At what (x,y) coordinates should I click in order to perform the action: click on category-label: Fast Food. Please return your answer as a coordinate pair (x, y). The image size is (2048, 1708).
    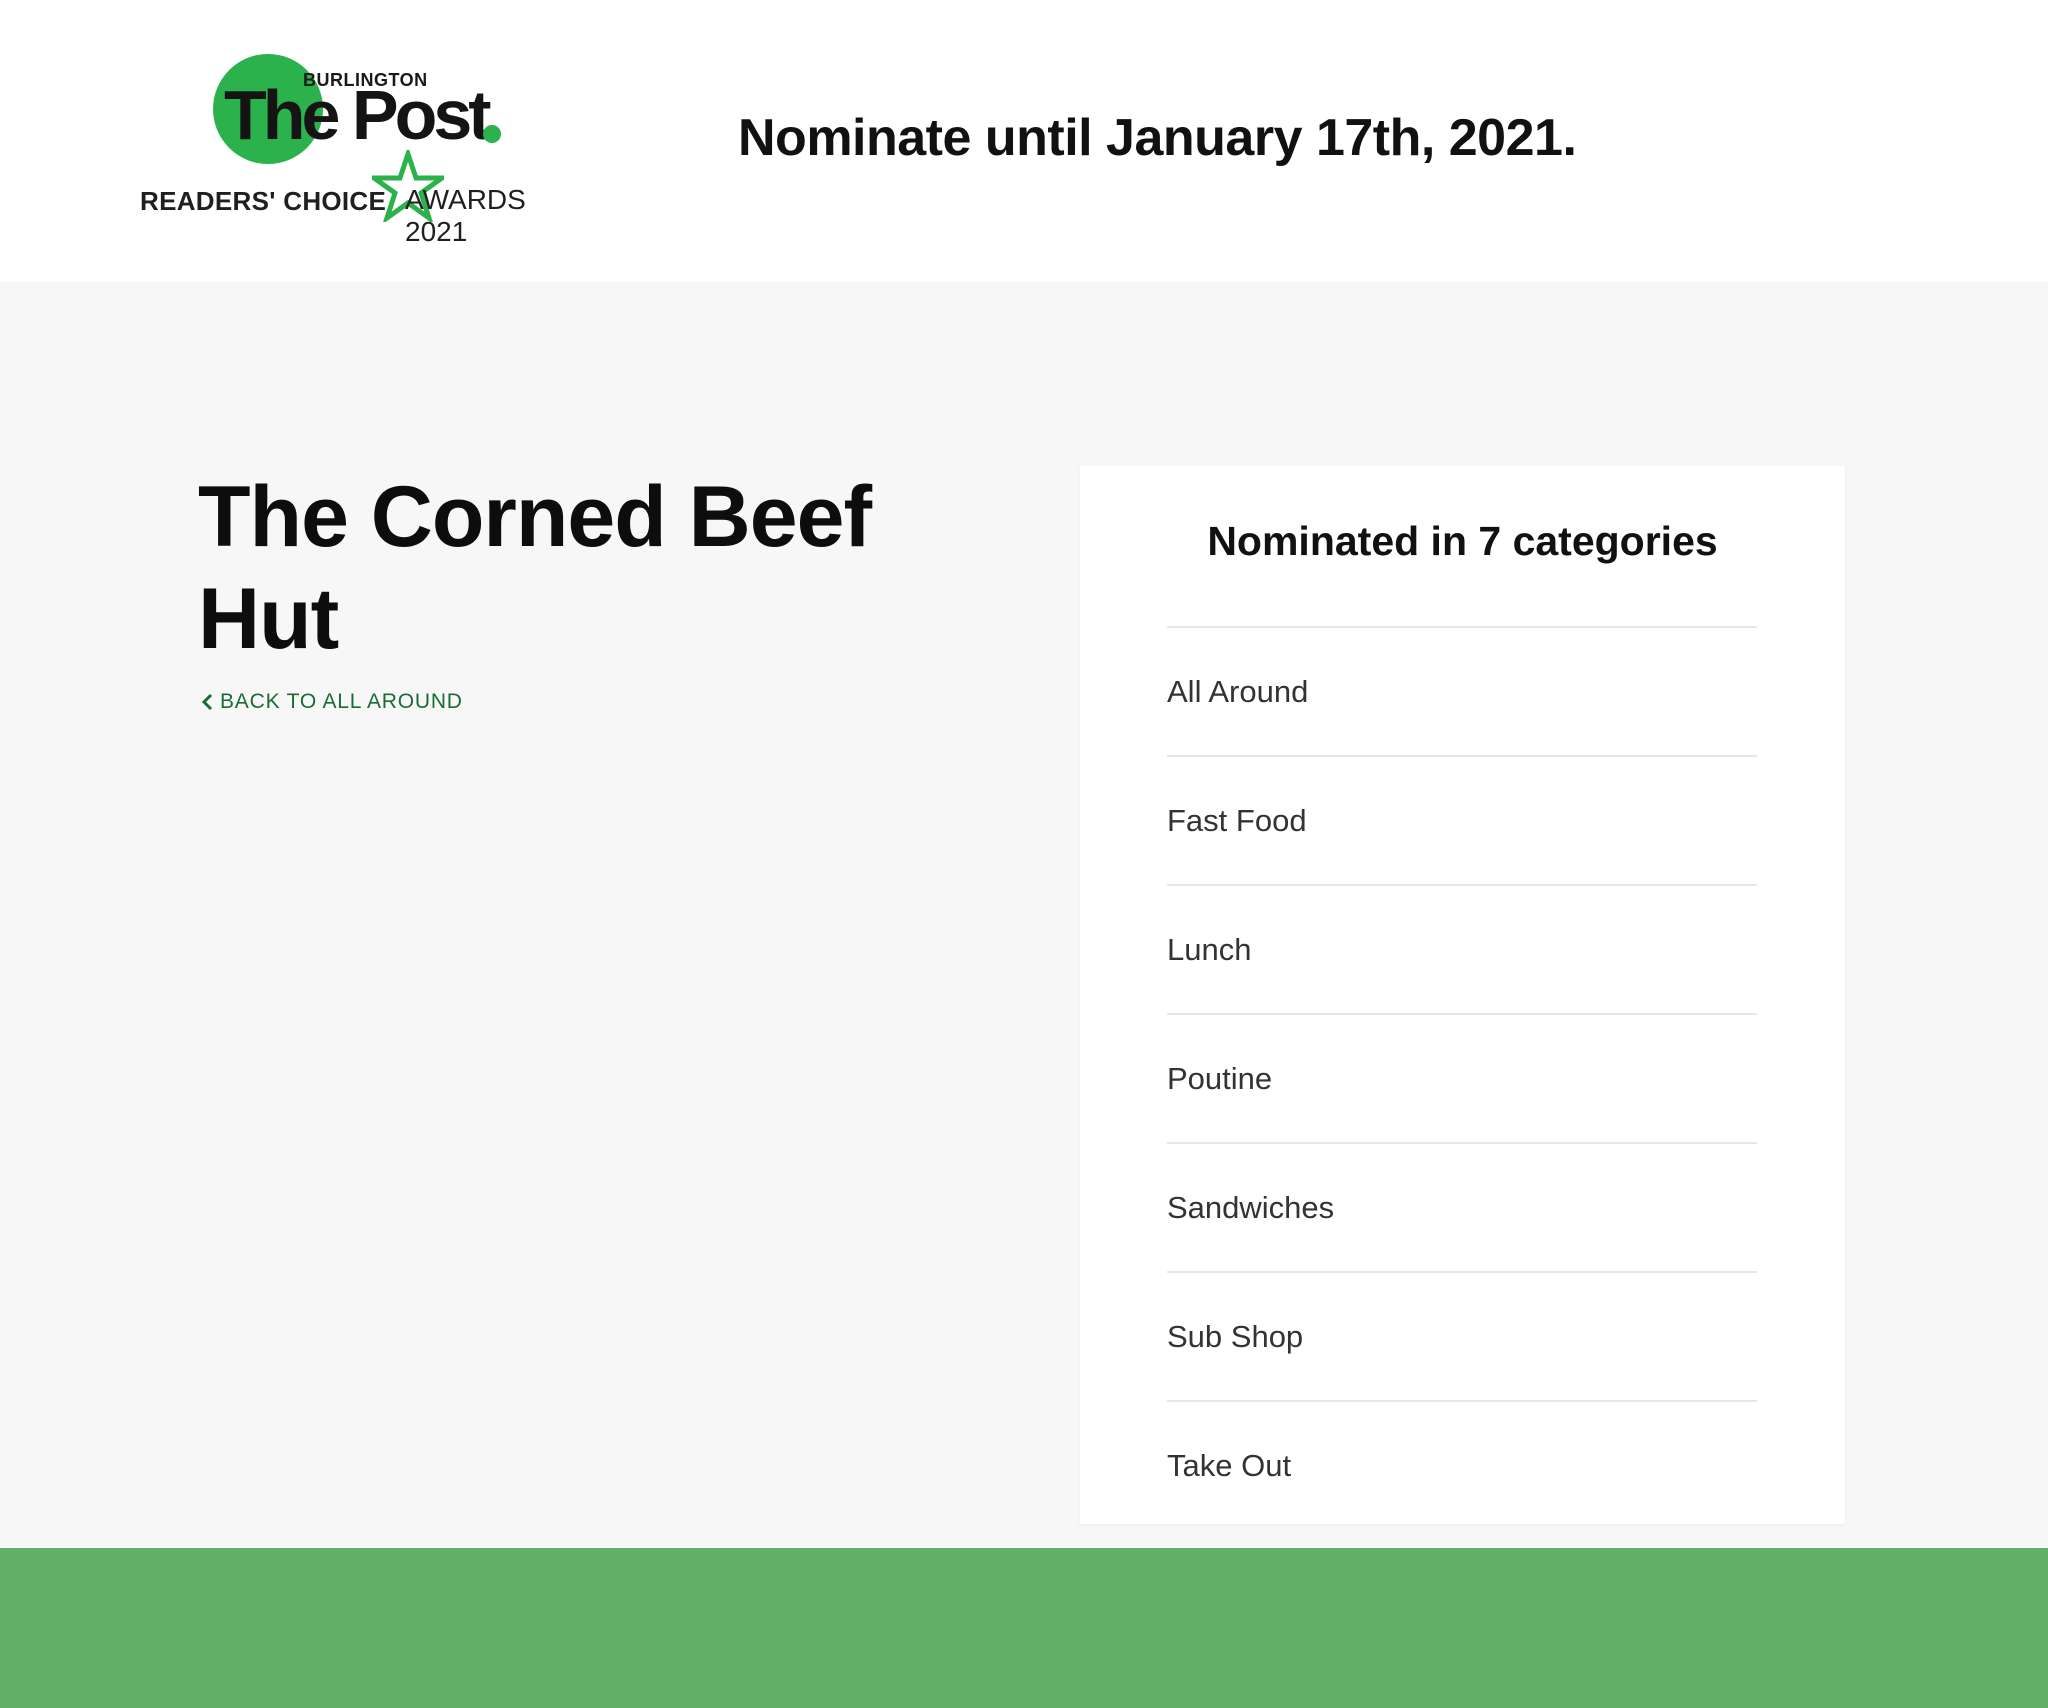
    Looking at the image, I should click on (1237, 820).